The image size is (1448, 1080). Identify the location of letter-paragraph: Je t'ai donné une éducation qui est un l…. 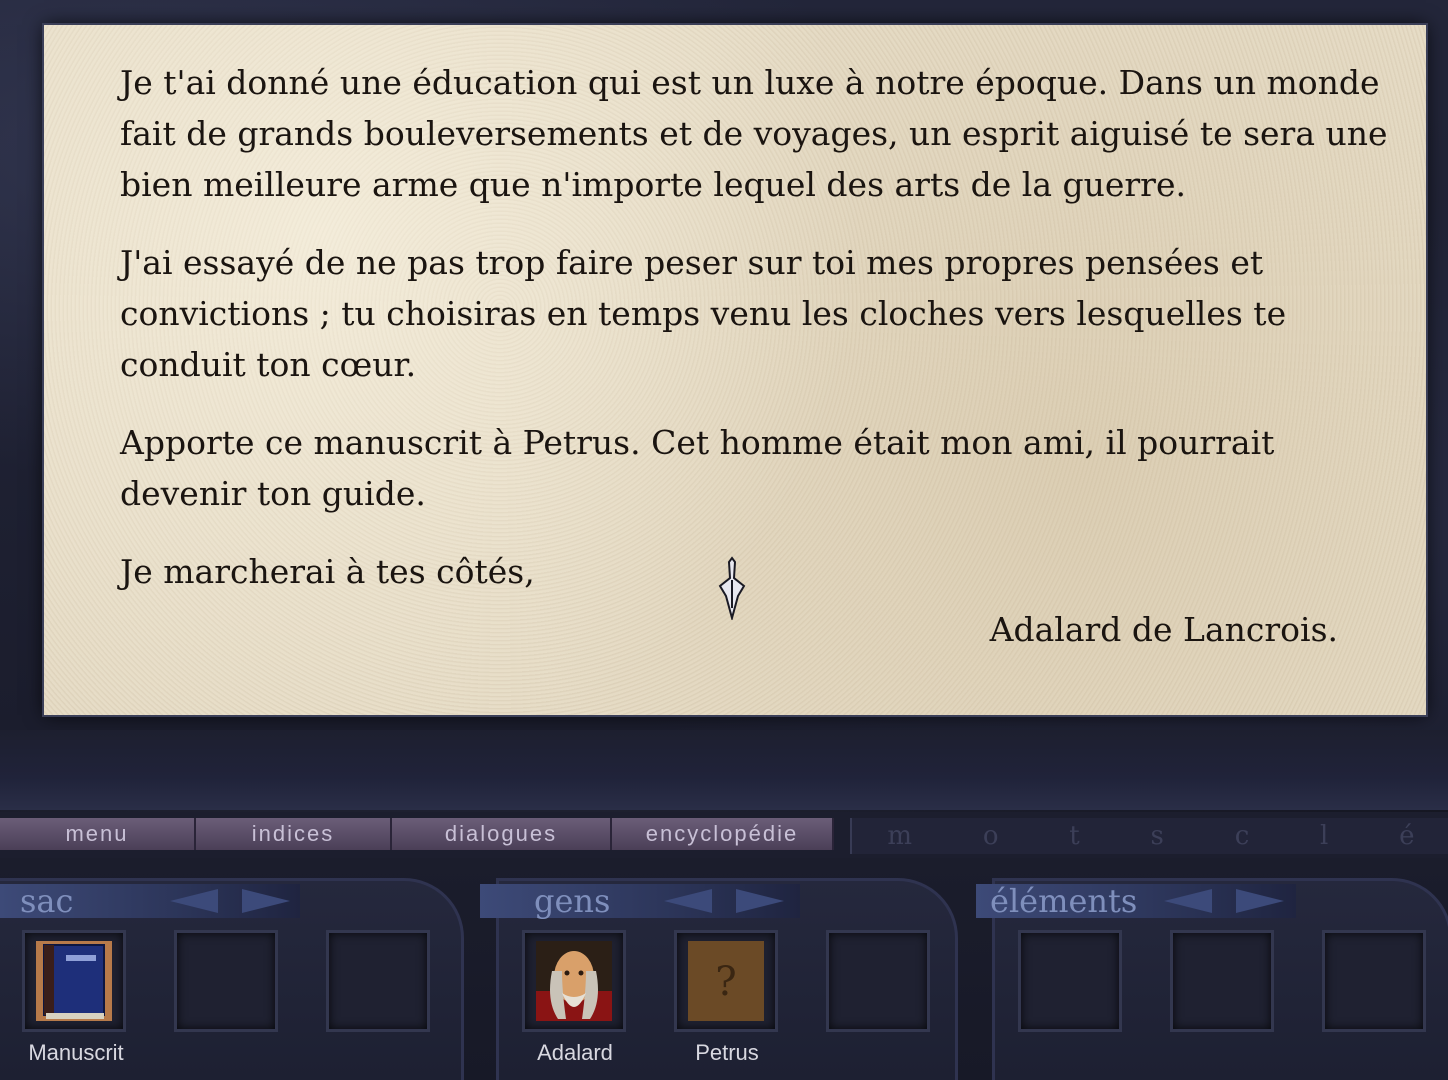
(754, 133).